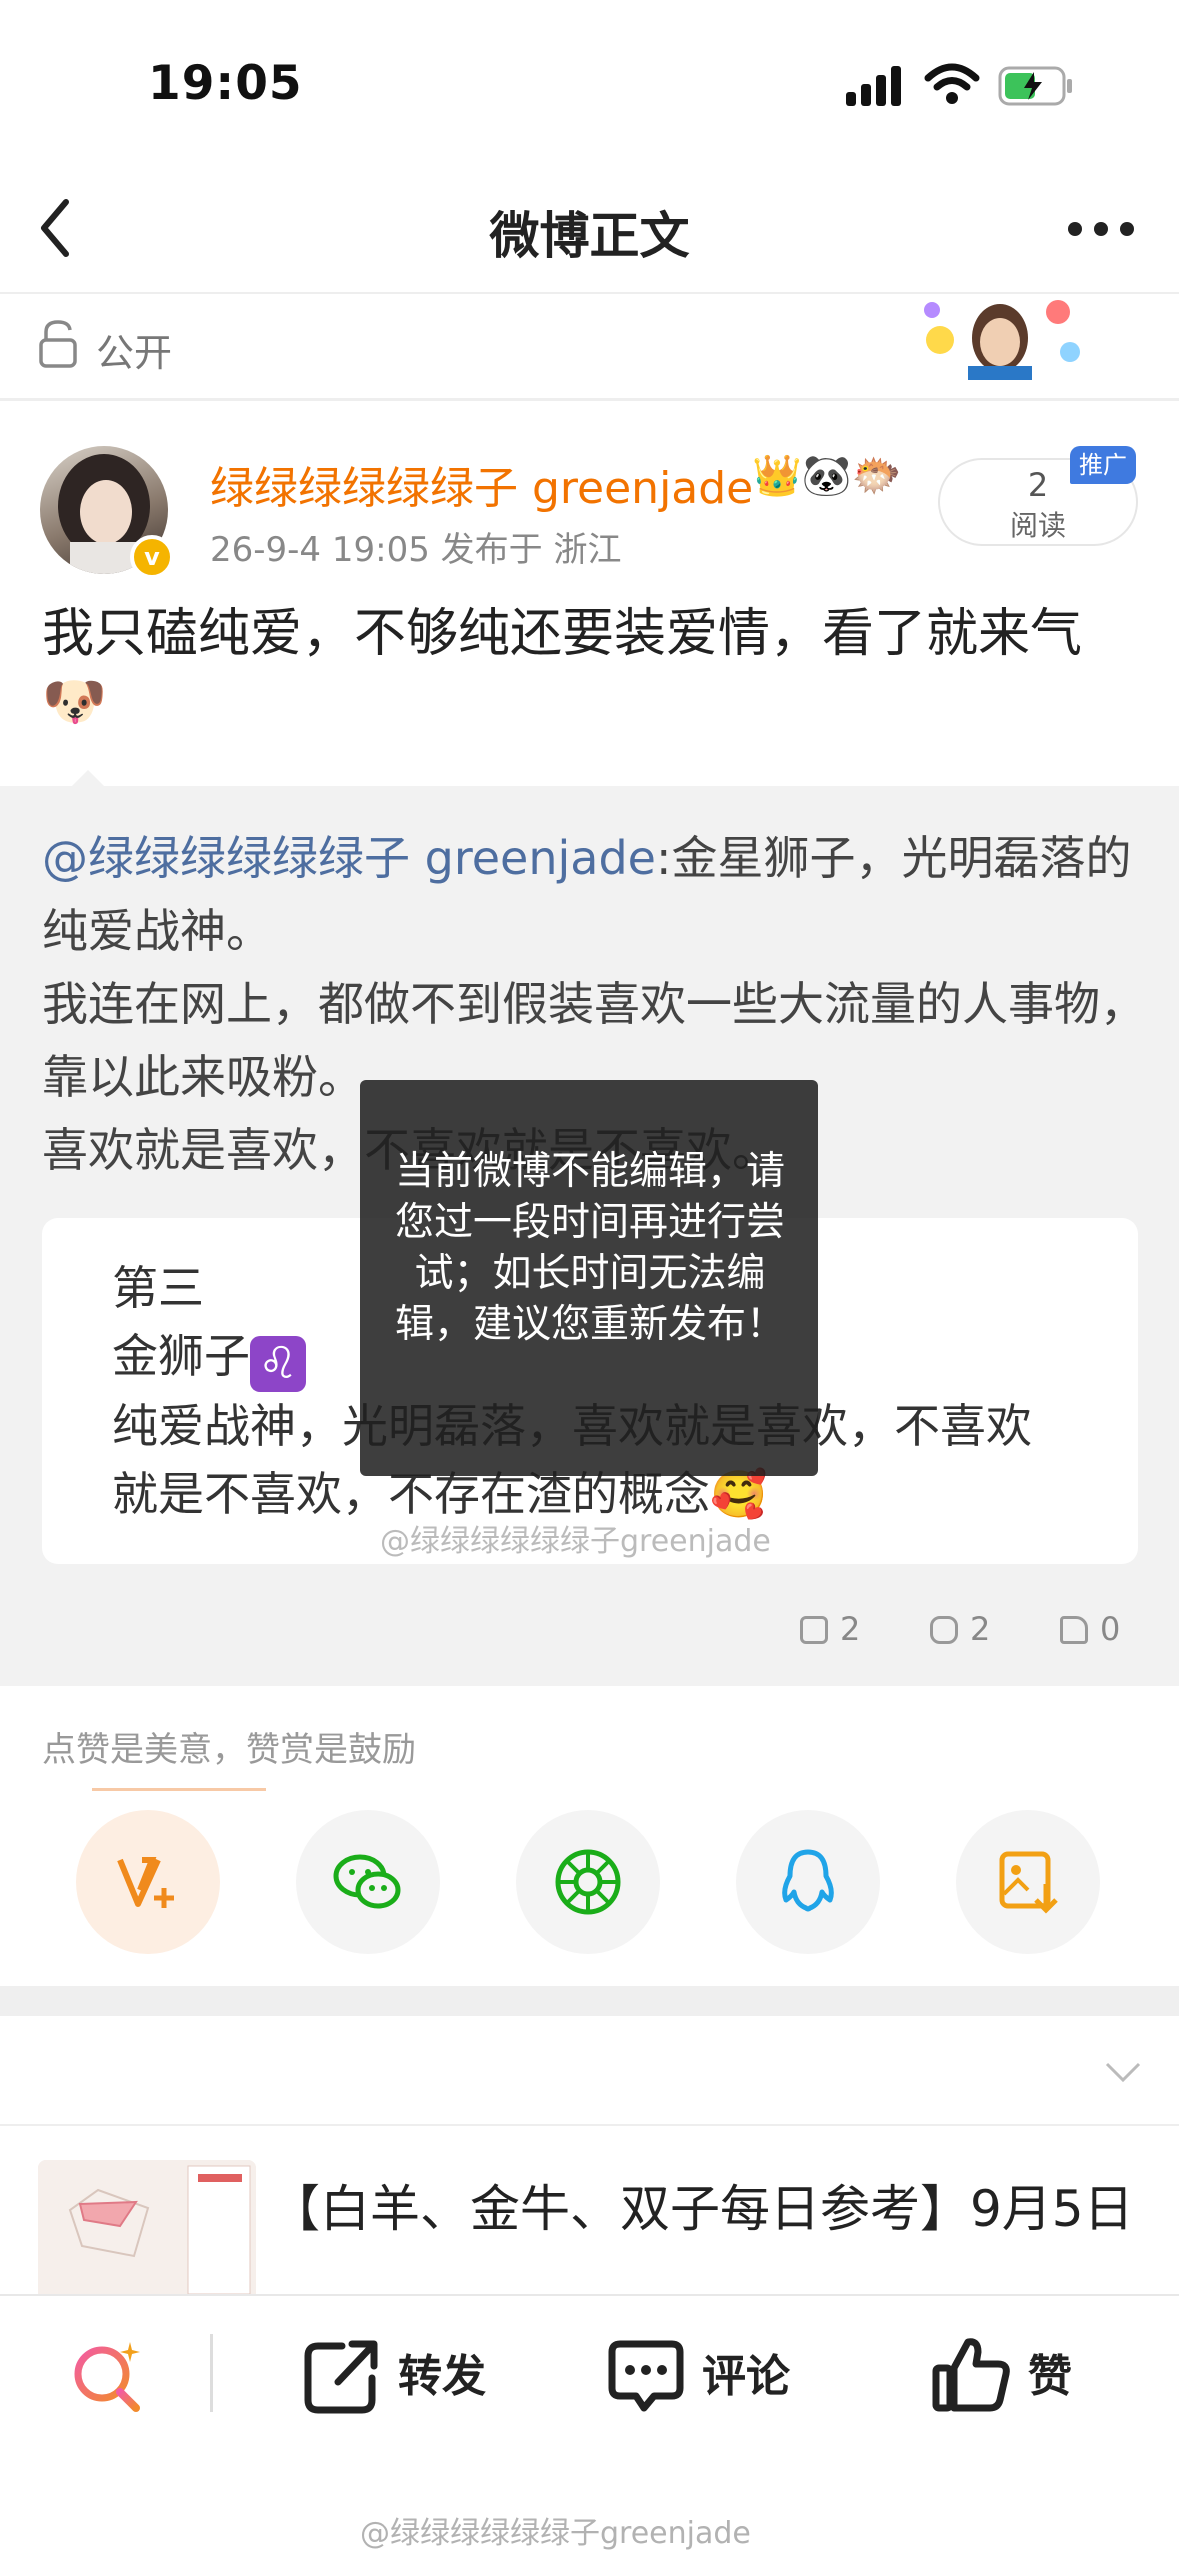 This screenshot has height=2558, width=1179. What do you see at coordinates (1002, 340) in the screenshot?
I see `decorative-banner-illustration` at bounding box center [1002, 340].